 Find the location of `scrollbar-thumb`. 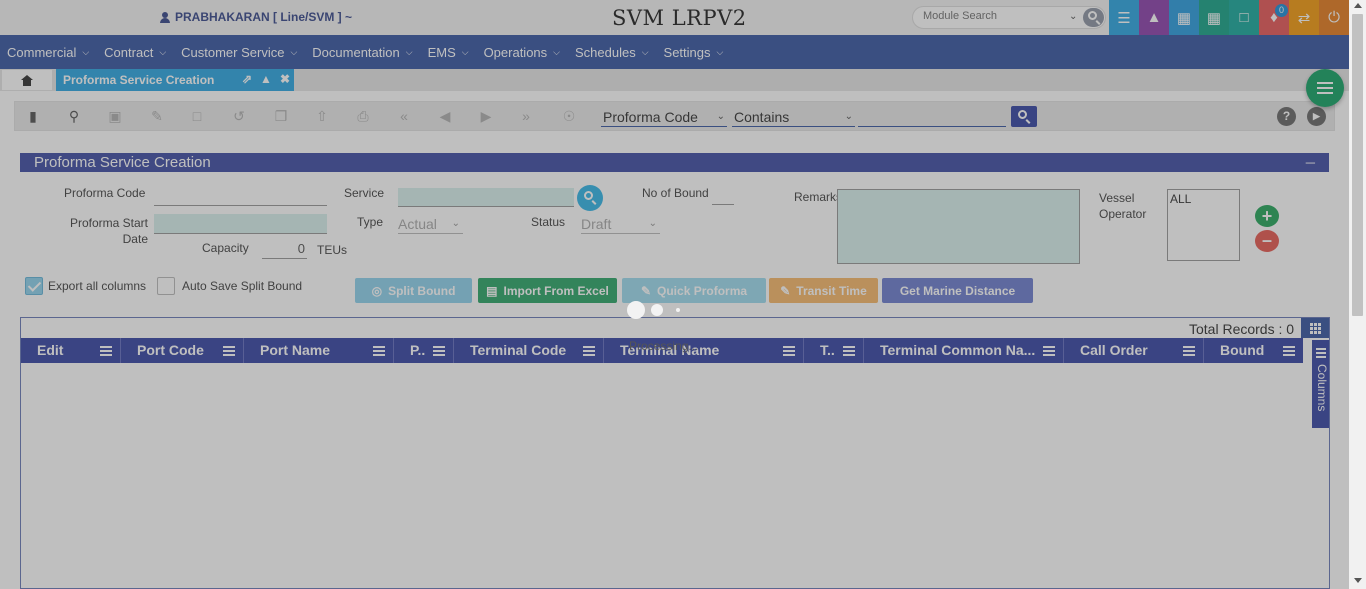

scrollbar-thumb is located at coordinates (1357, 165).